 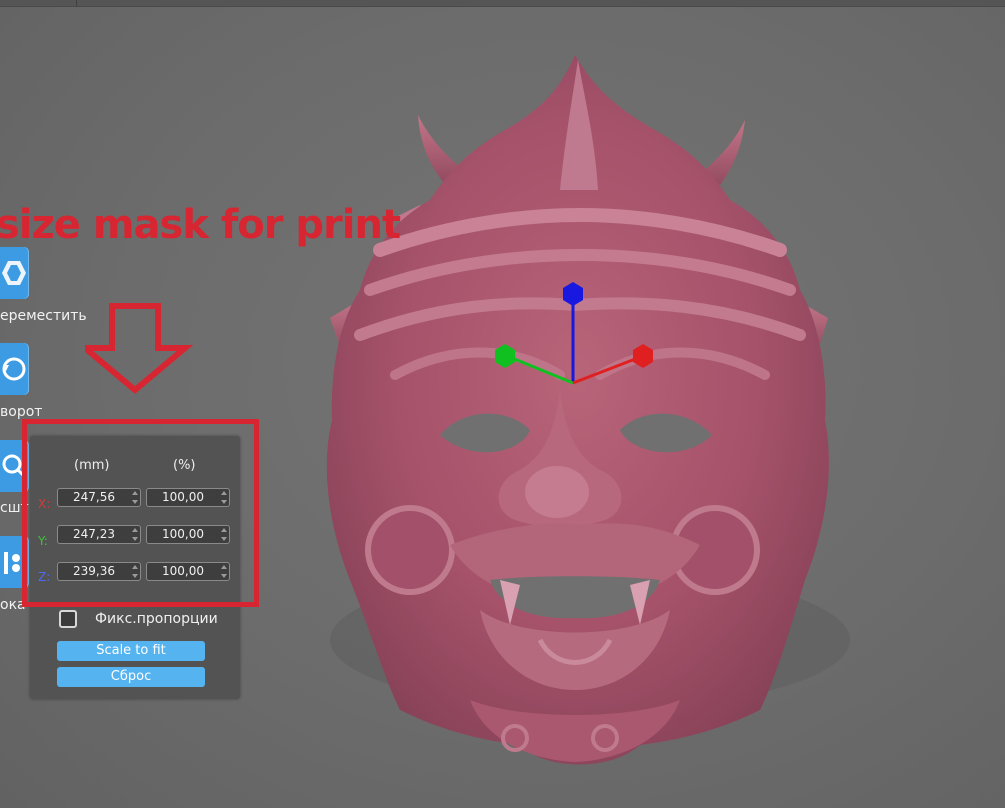 I want to click on move-tool-label: ереместить, so click(x=43, y=316).